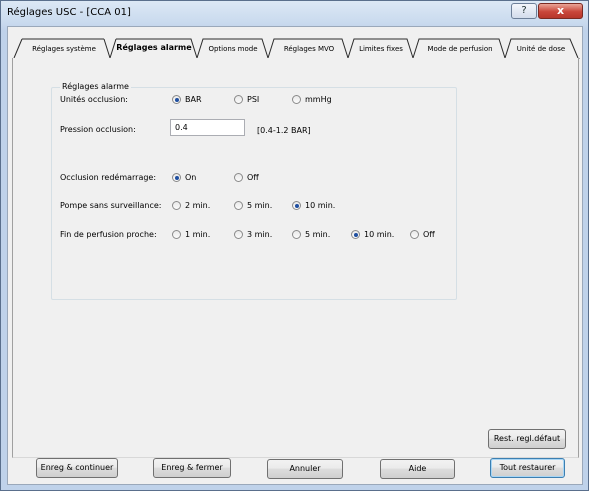 The width and height of the screenshot is (589, 491). I want to click on radio-restart-on: On, so click(184, 177).